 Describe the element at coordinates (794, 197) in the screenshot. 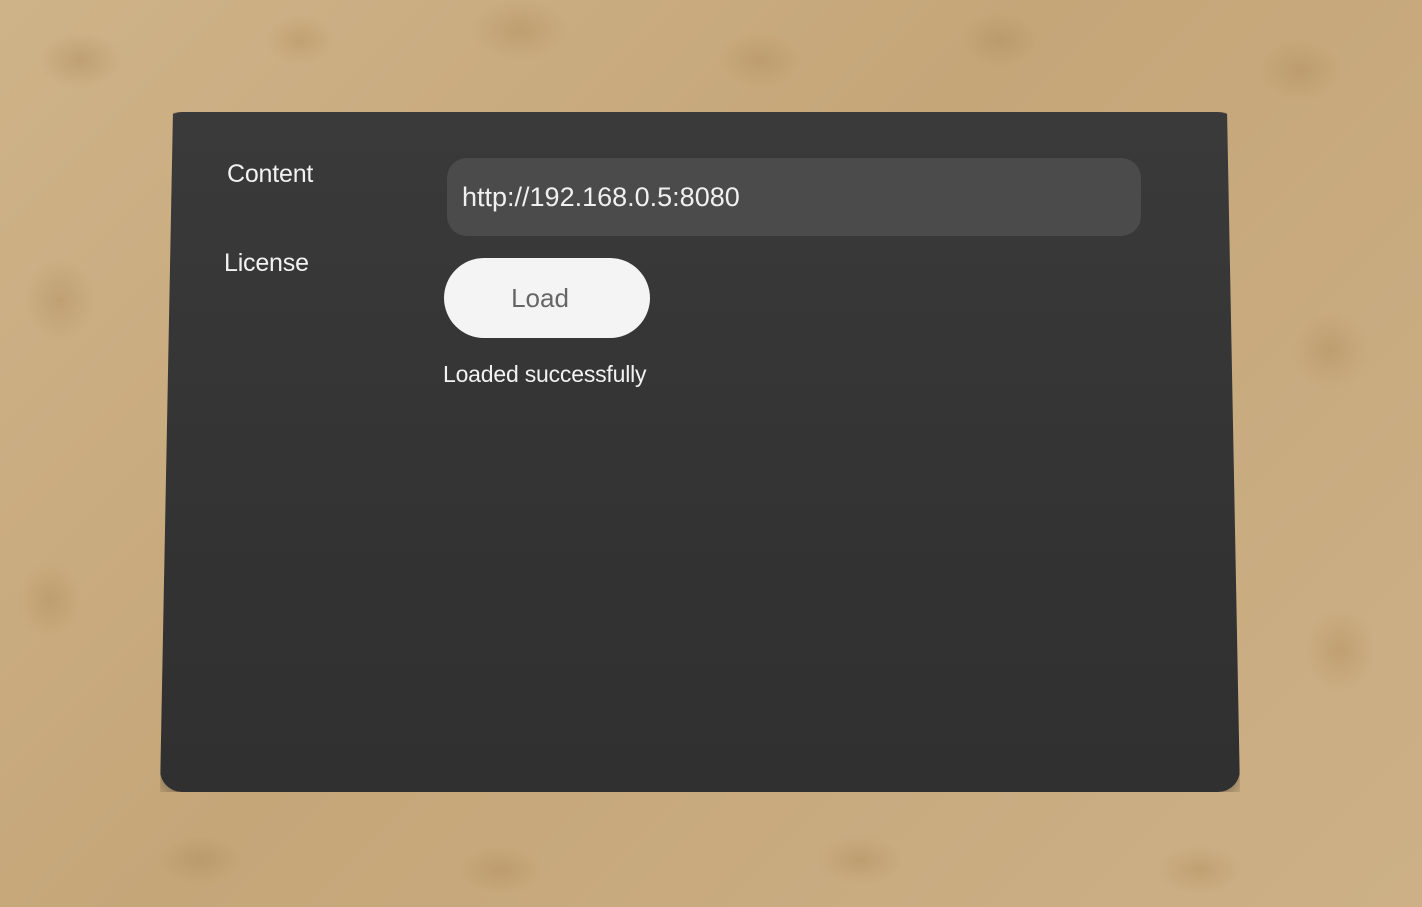

I see `content-url-input` at that location.